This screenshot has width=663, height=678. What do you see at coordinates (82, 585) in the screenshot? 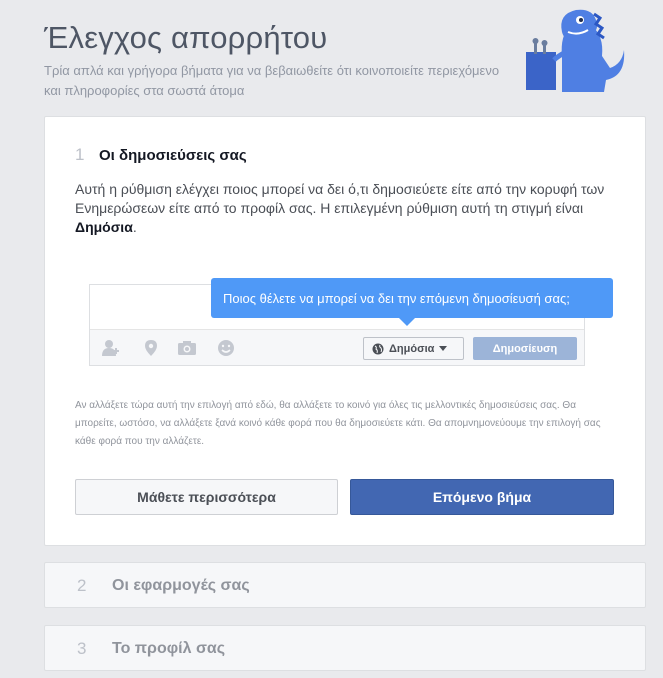
I see `step-number: 2` at bounding box center [82, 585].